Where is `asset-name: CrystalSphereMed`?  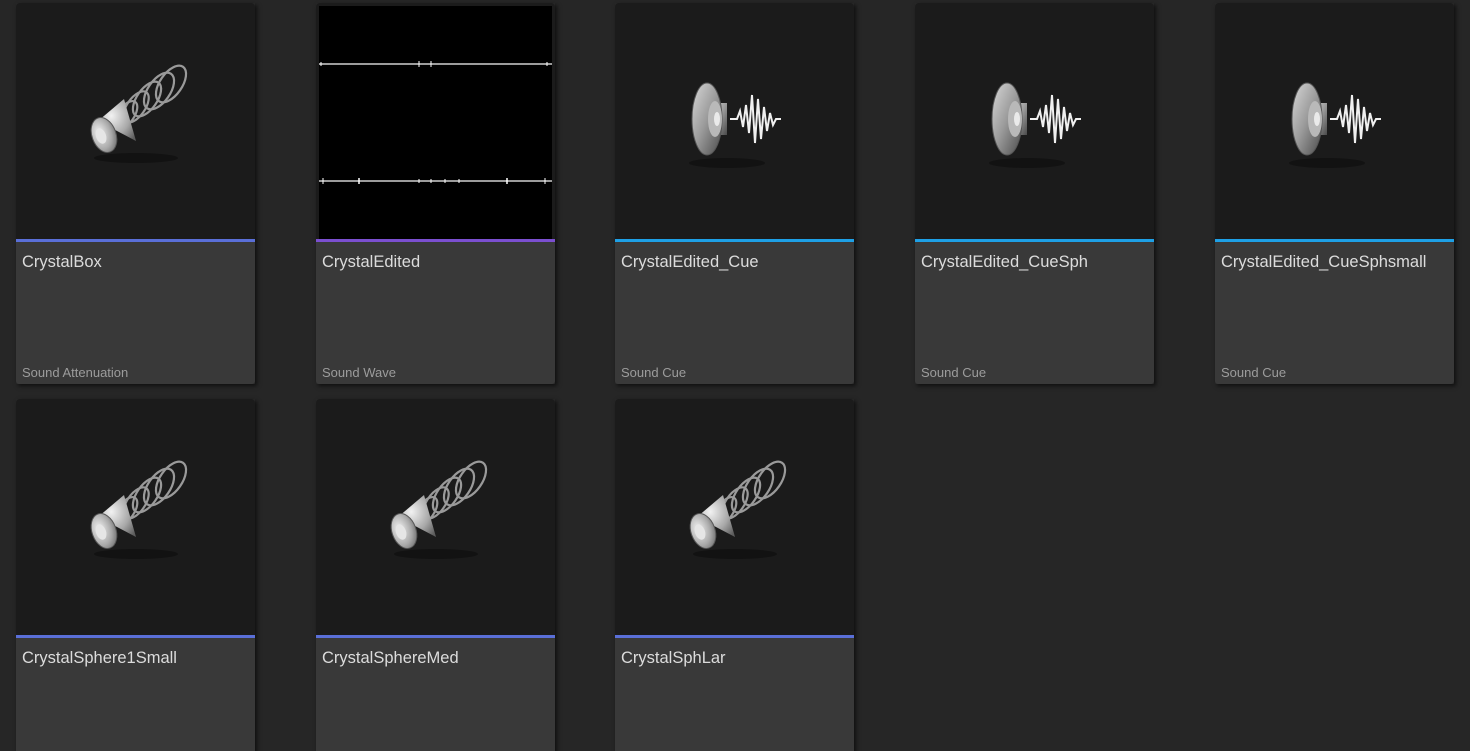 asset-name: CrystalSphereMed is located at coordinates (390, 658).